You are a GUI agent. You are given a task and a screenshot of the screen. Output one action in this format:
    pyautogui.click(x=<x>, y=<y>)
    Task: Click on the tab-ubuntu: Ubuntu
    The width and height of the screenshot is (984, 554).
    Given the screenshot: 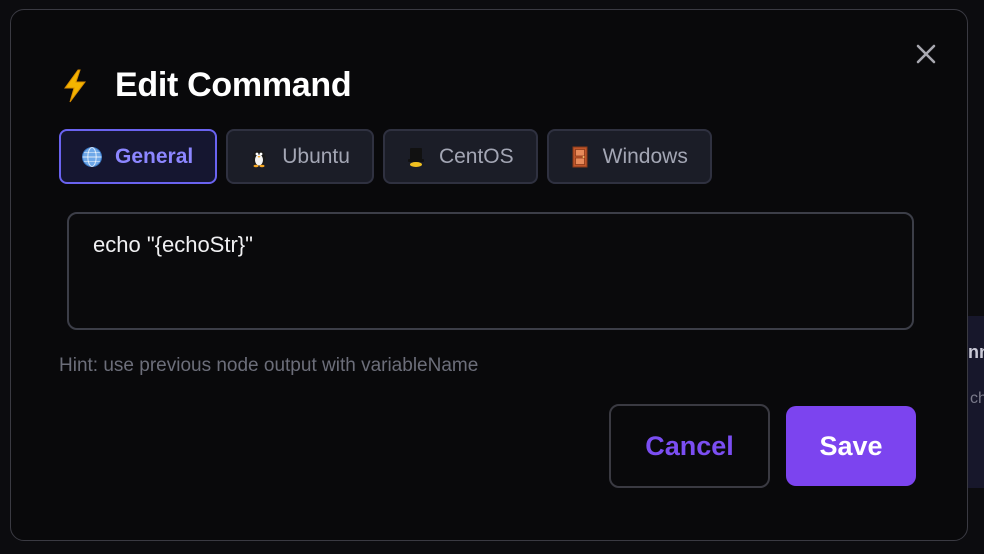 What is the action you would take?
    pyautogui.click(x=300, y=156)
    